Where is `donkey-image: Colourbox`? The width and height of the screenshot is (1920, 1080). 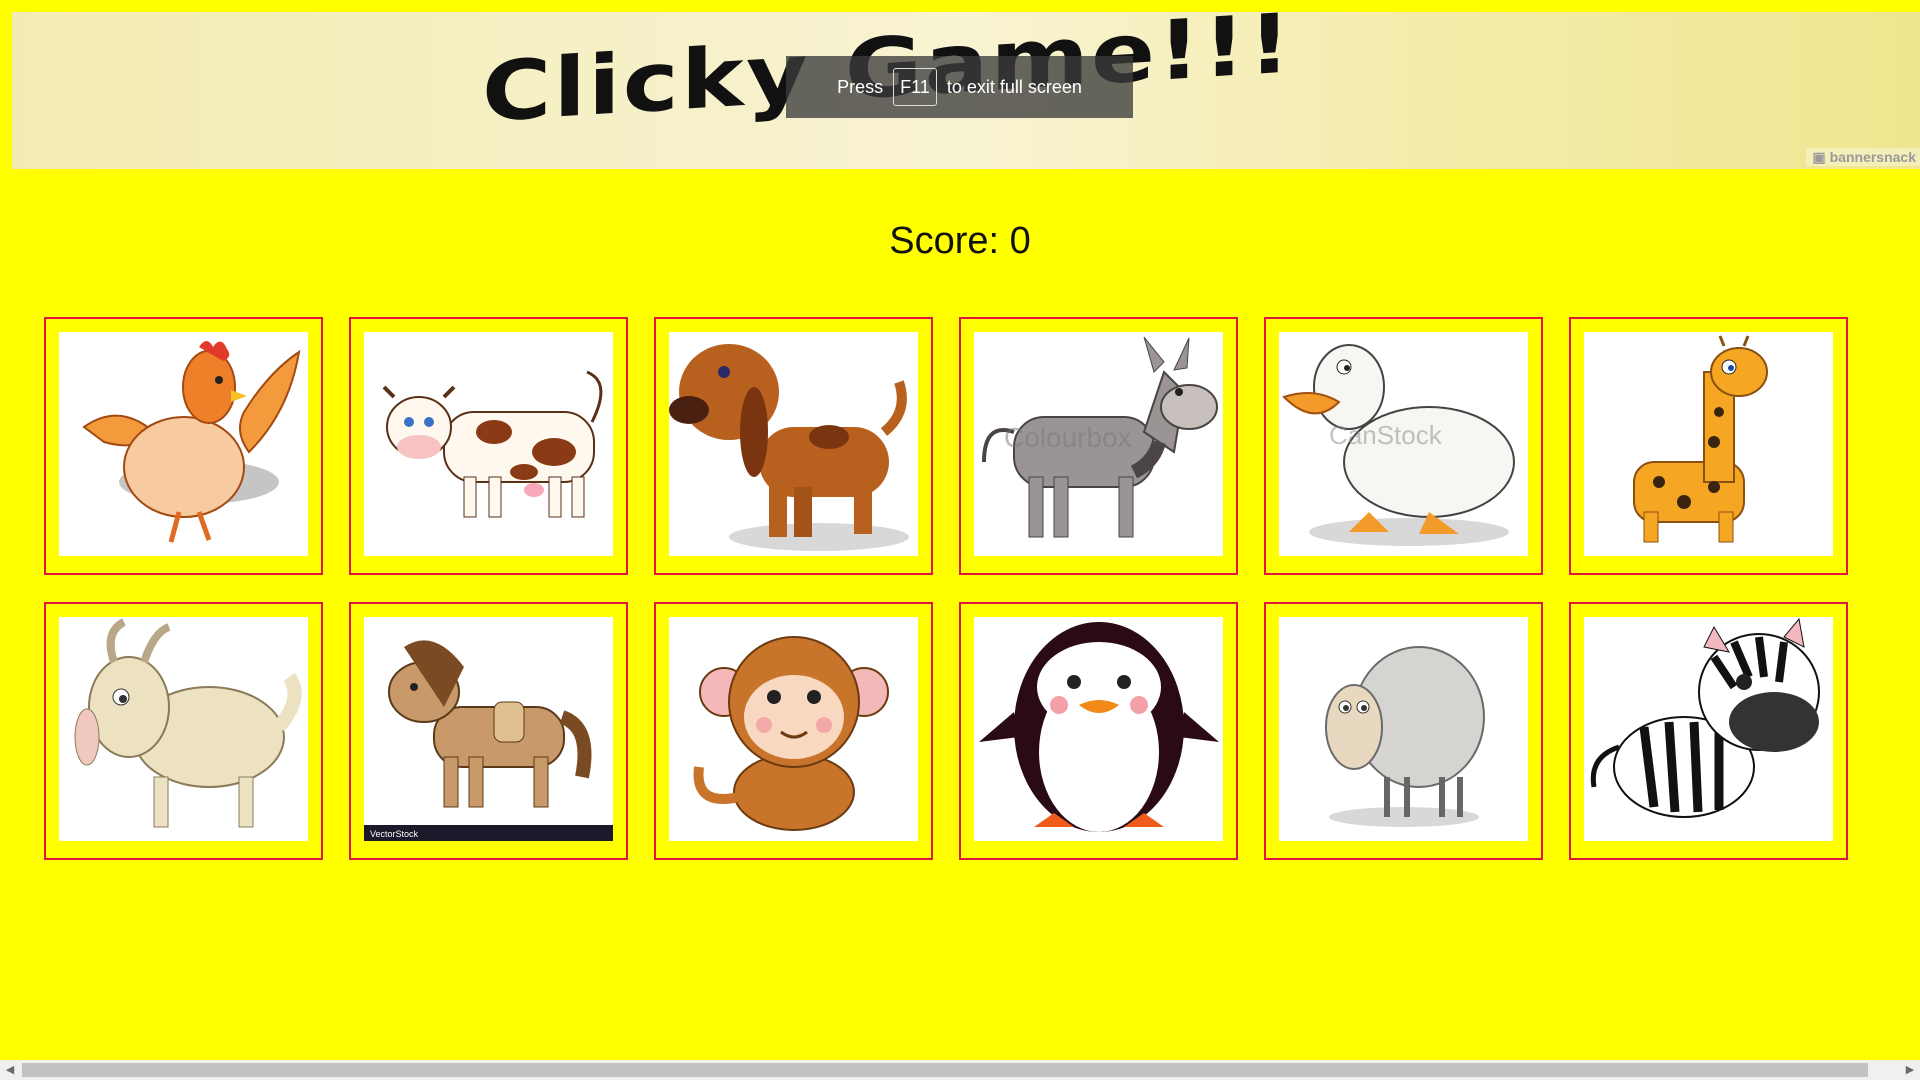
donkey-image: Colourbox is located at coordinates (1098, 444).